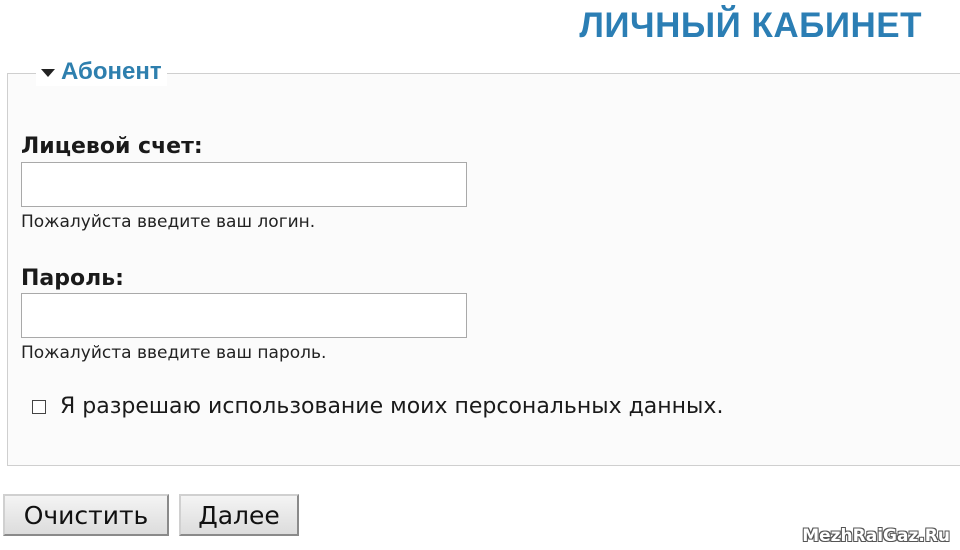 This screenshot has height=550, width=960. What do you see at coordinates (48, 72) in the screenshot?
I see `triangle-down-icon` at bounding box center [48, 72].